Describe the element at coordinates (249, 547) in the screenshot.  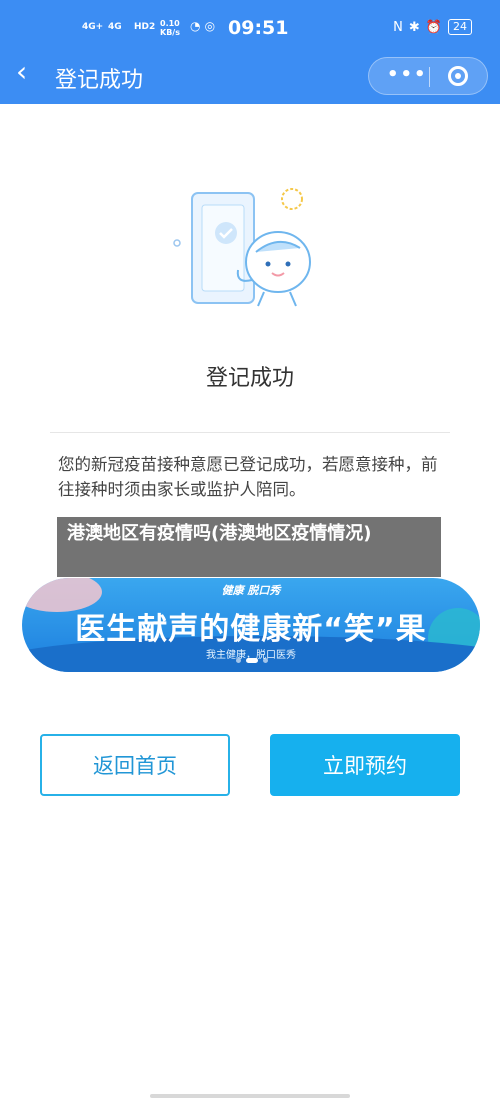
I see `caption-overlay: 港澳地区有疫情吗(港澳地区疫情情况)` at that location.